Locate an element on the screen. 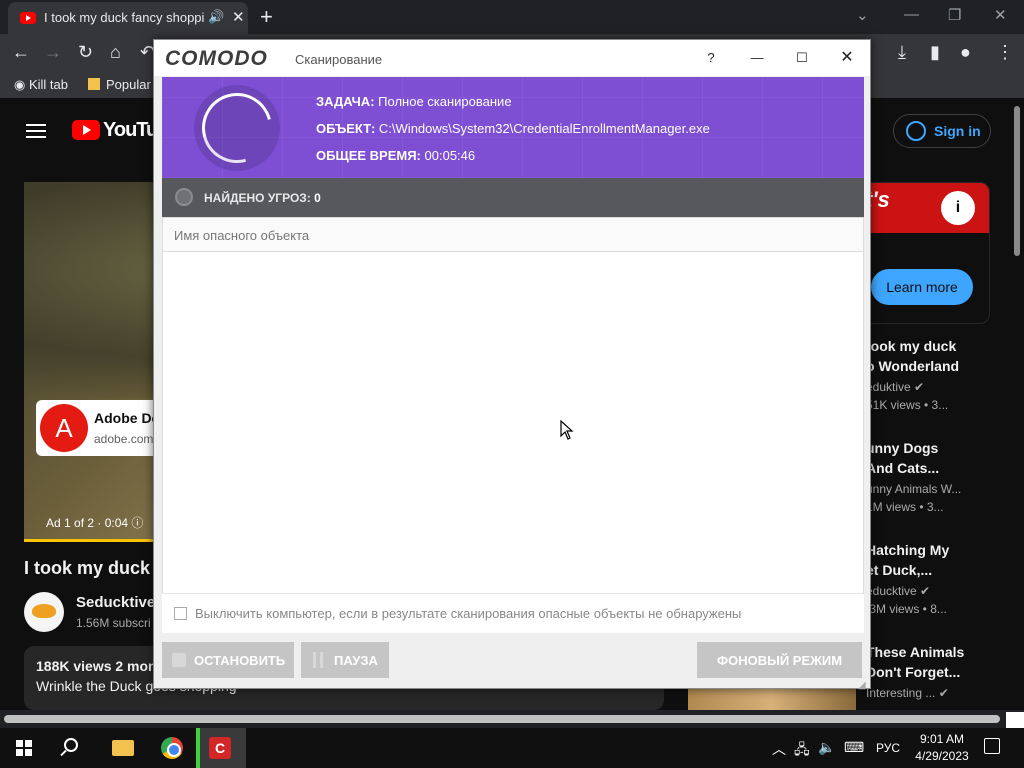 The height and width of the screenshot is (768, 1024). taskbar: C ︿ 🖧 🔈 ⌨ РУС 9:01 AM 4/29/2023 is located at coordinates (512, 748).